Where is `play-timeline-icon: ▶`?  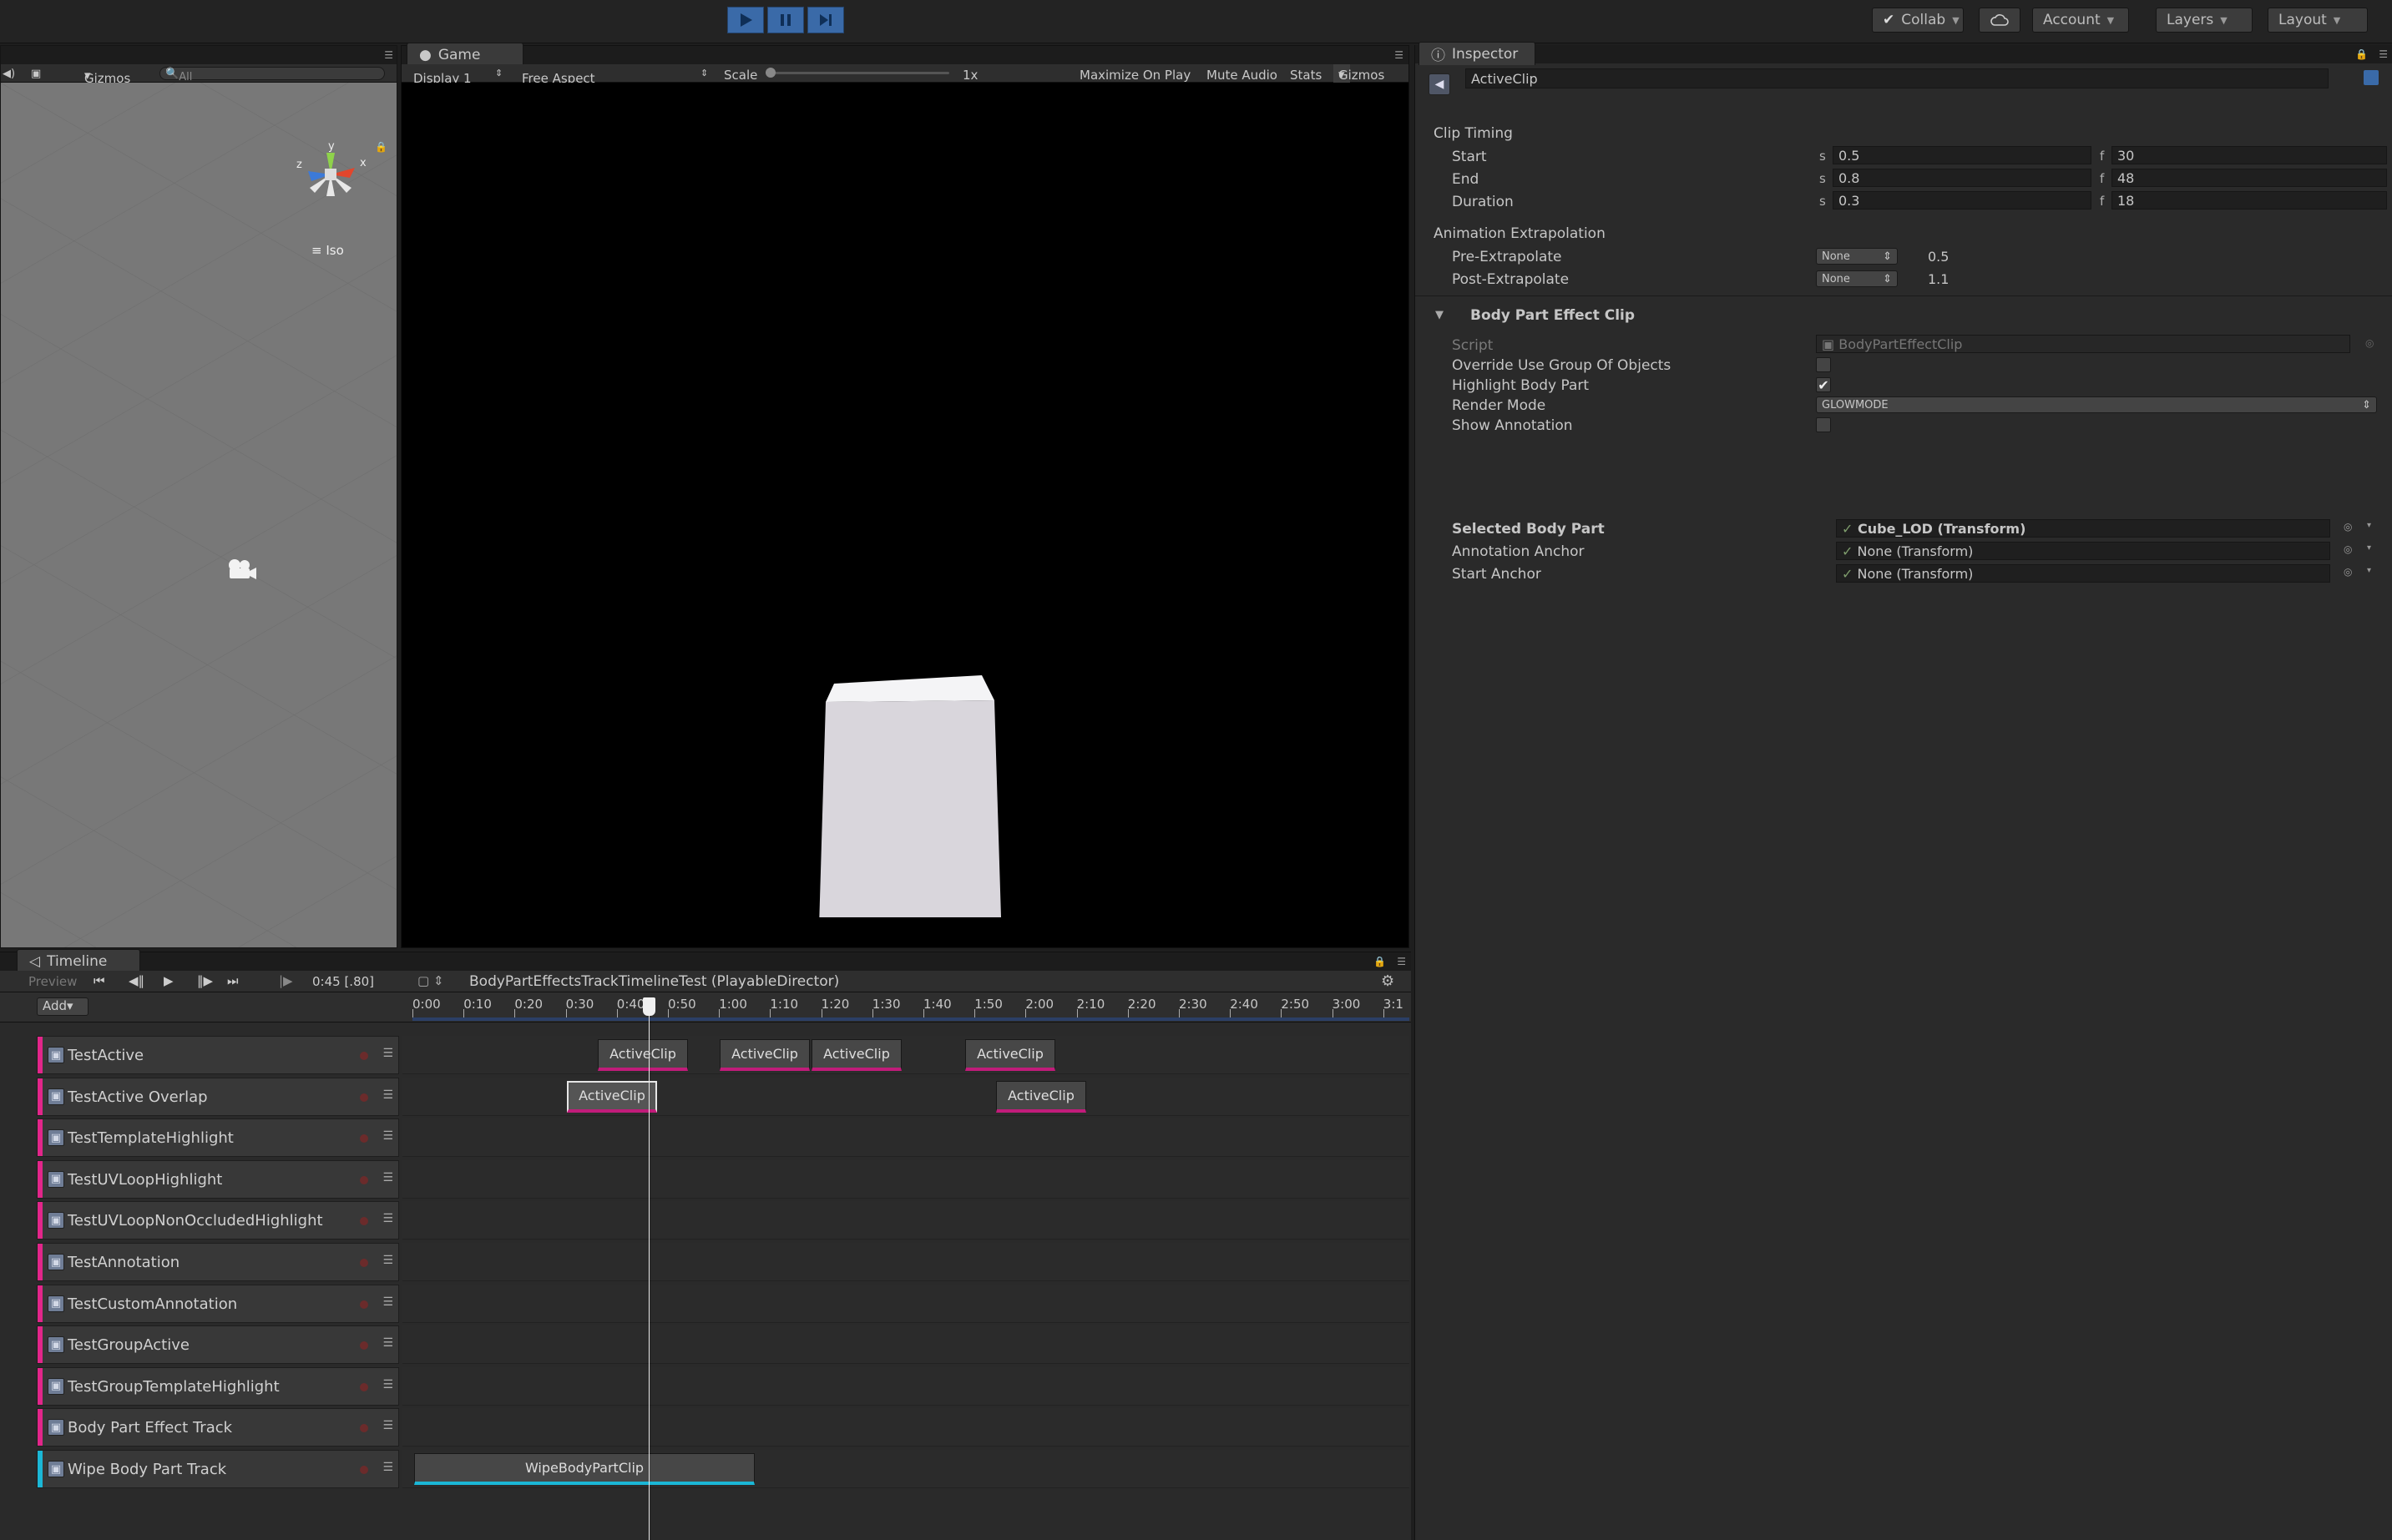
play-timeline-icon: ▶ is located at coordinates (169, 980).